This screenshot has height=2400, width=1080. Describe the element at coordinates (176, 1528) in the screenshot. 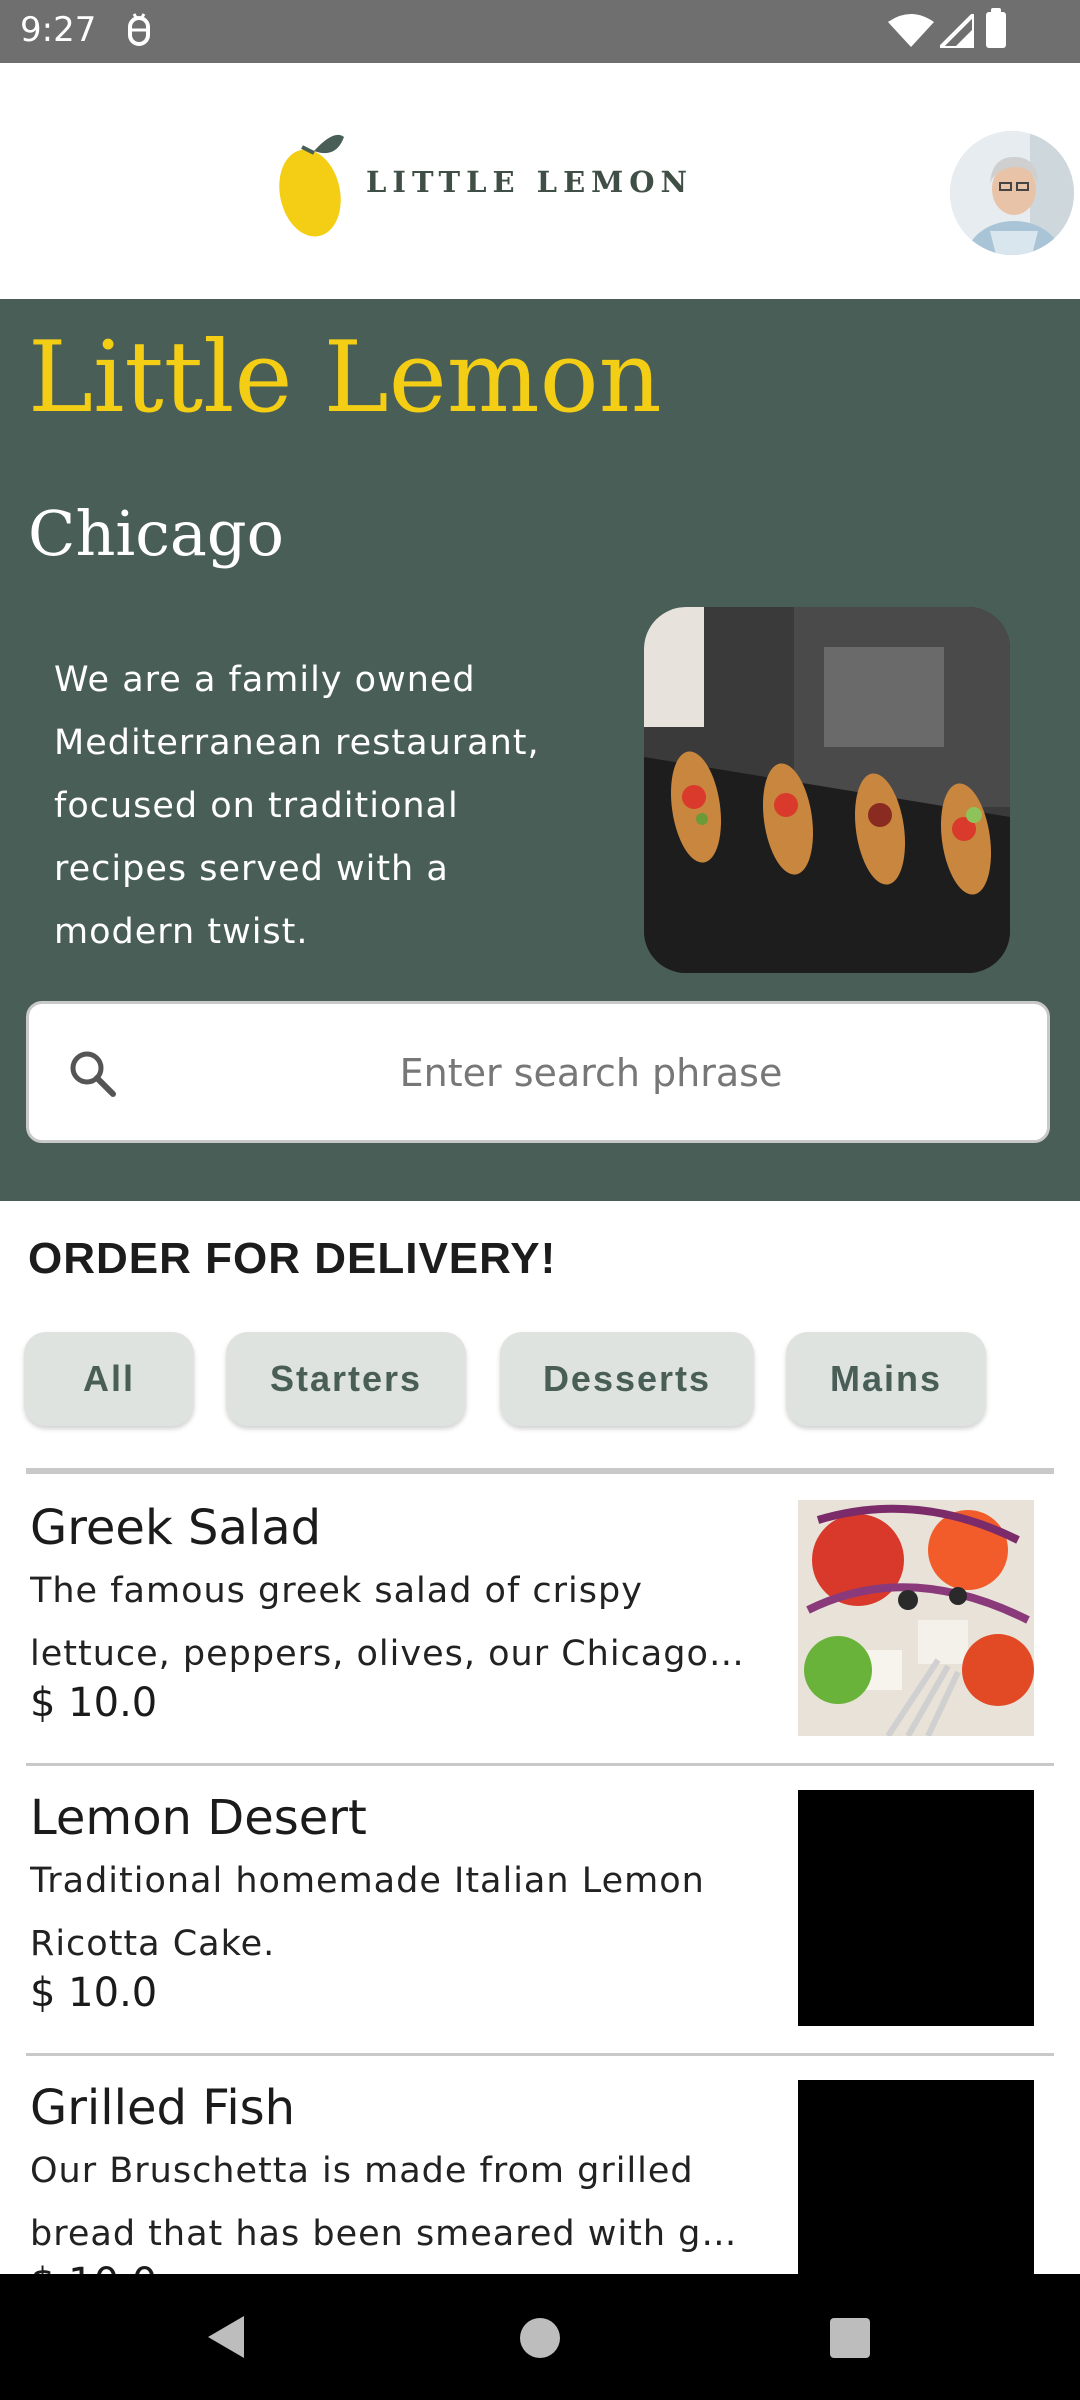

I see `menu-item-title: Greek Salad` at that location.